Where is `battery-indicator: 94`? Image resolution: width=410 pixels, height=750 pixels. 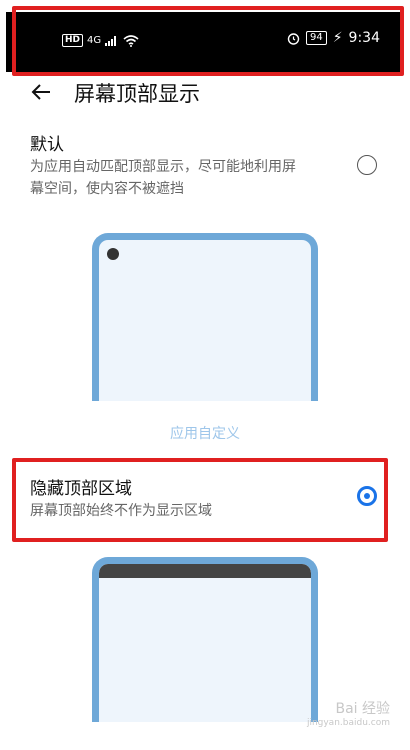 battery-indicator: 94 is located at coordinates (316, 38).